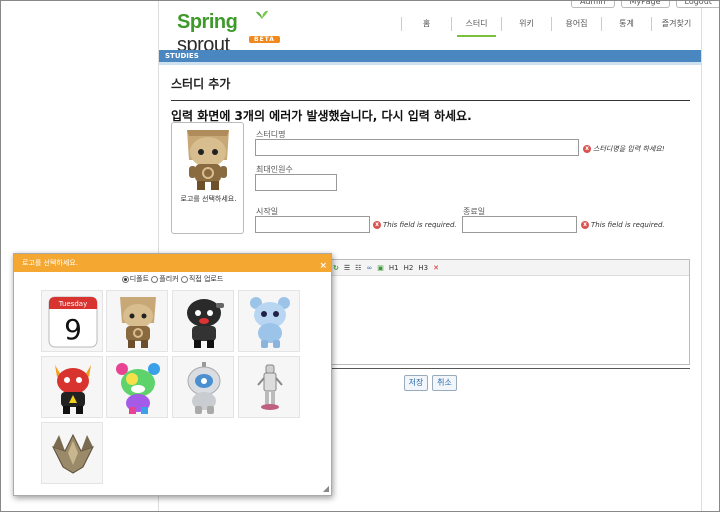 The image size is (720, 512). I want to click on black-mascot-icon, so click(205, 323).